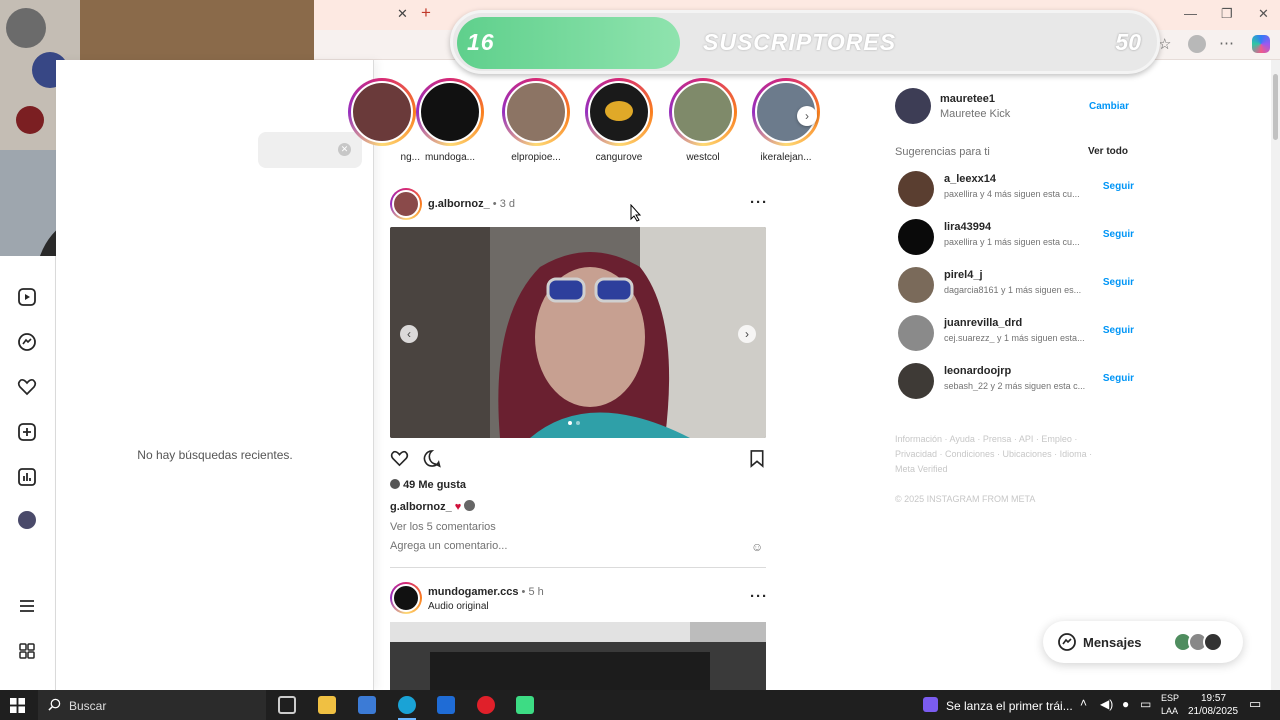 Image resolution: width=1280 pixels, height=720 pixels. Describe the element at coordinates (1197, 44) in the screenshot. I see `profile-icon` at that location.